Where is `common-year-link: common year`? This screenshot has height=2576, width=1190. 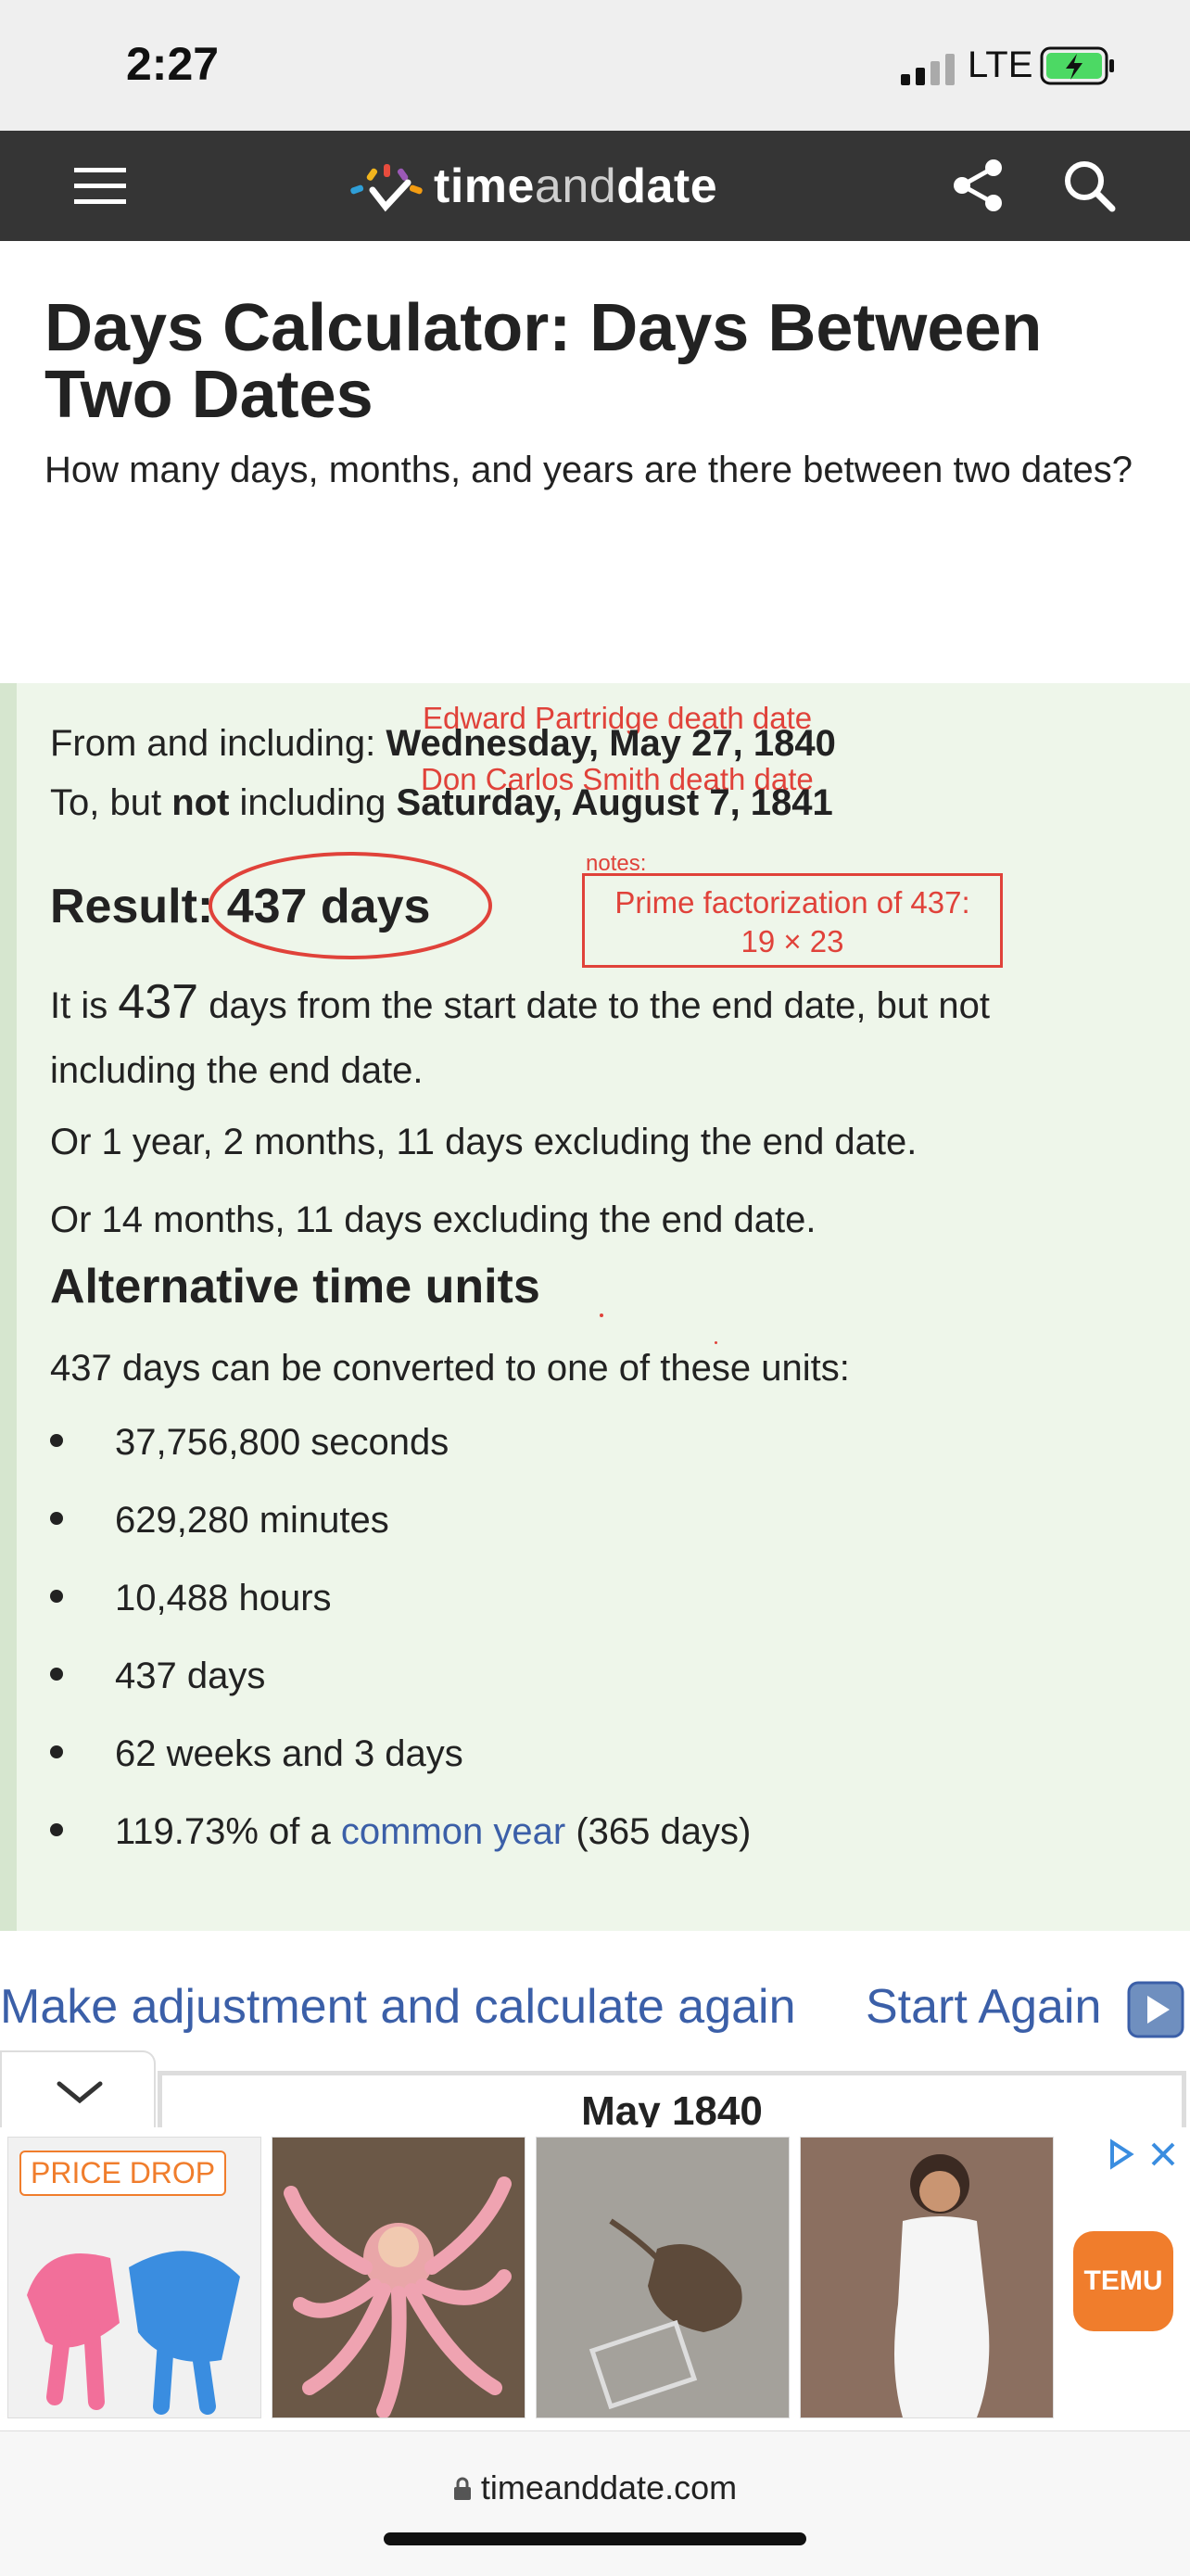
common-year-link: common year is located at coordinates (453, 1831).